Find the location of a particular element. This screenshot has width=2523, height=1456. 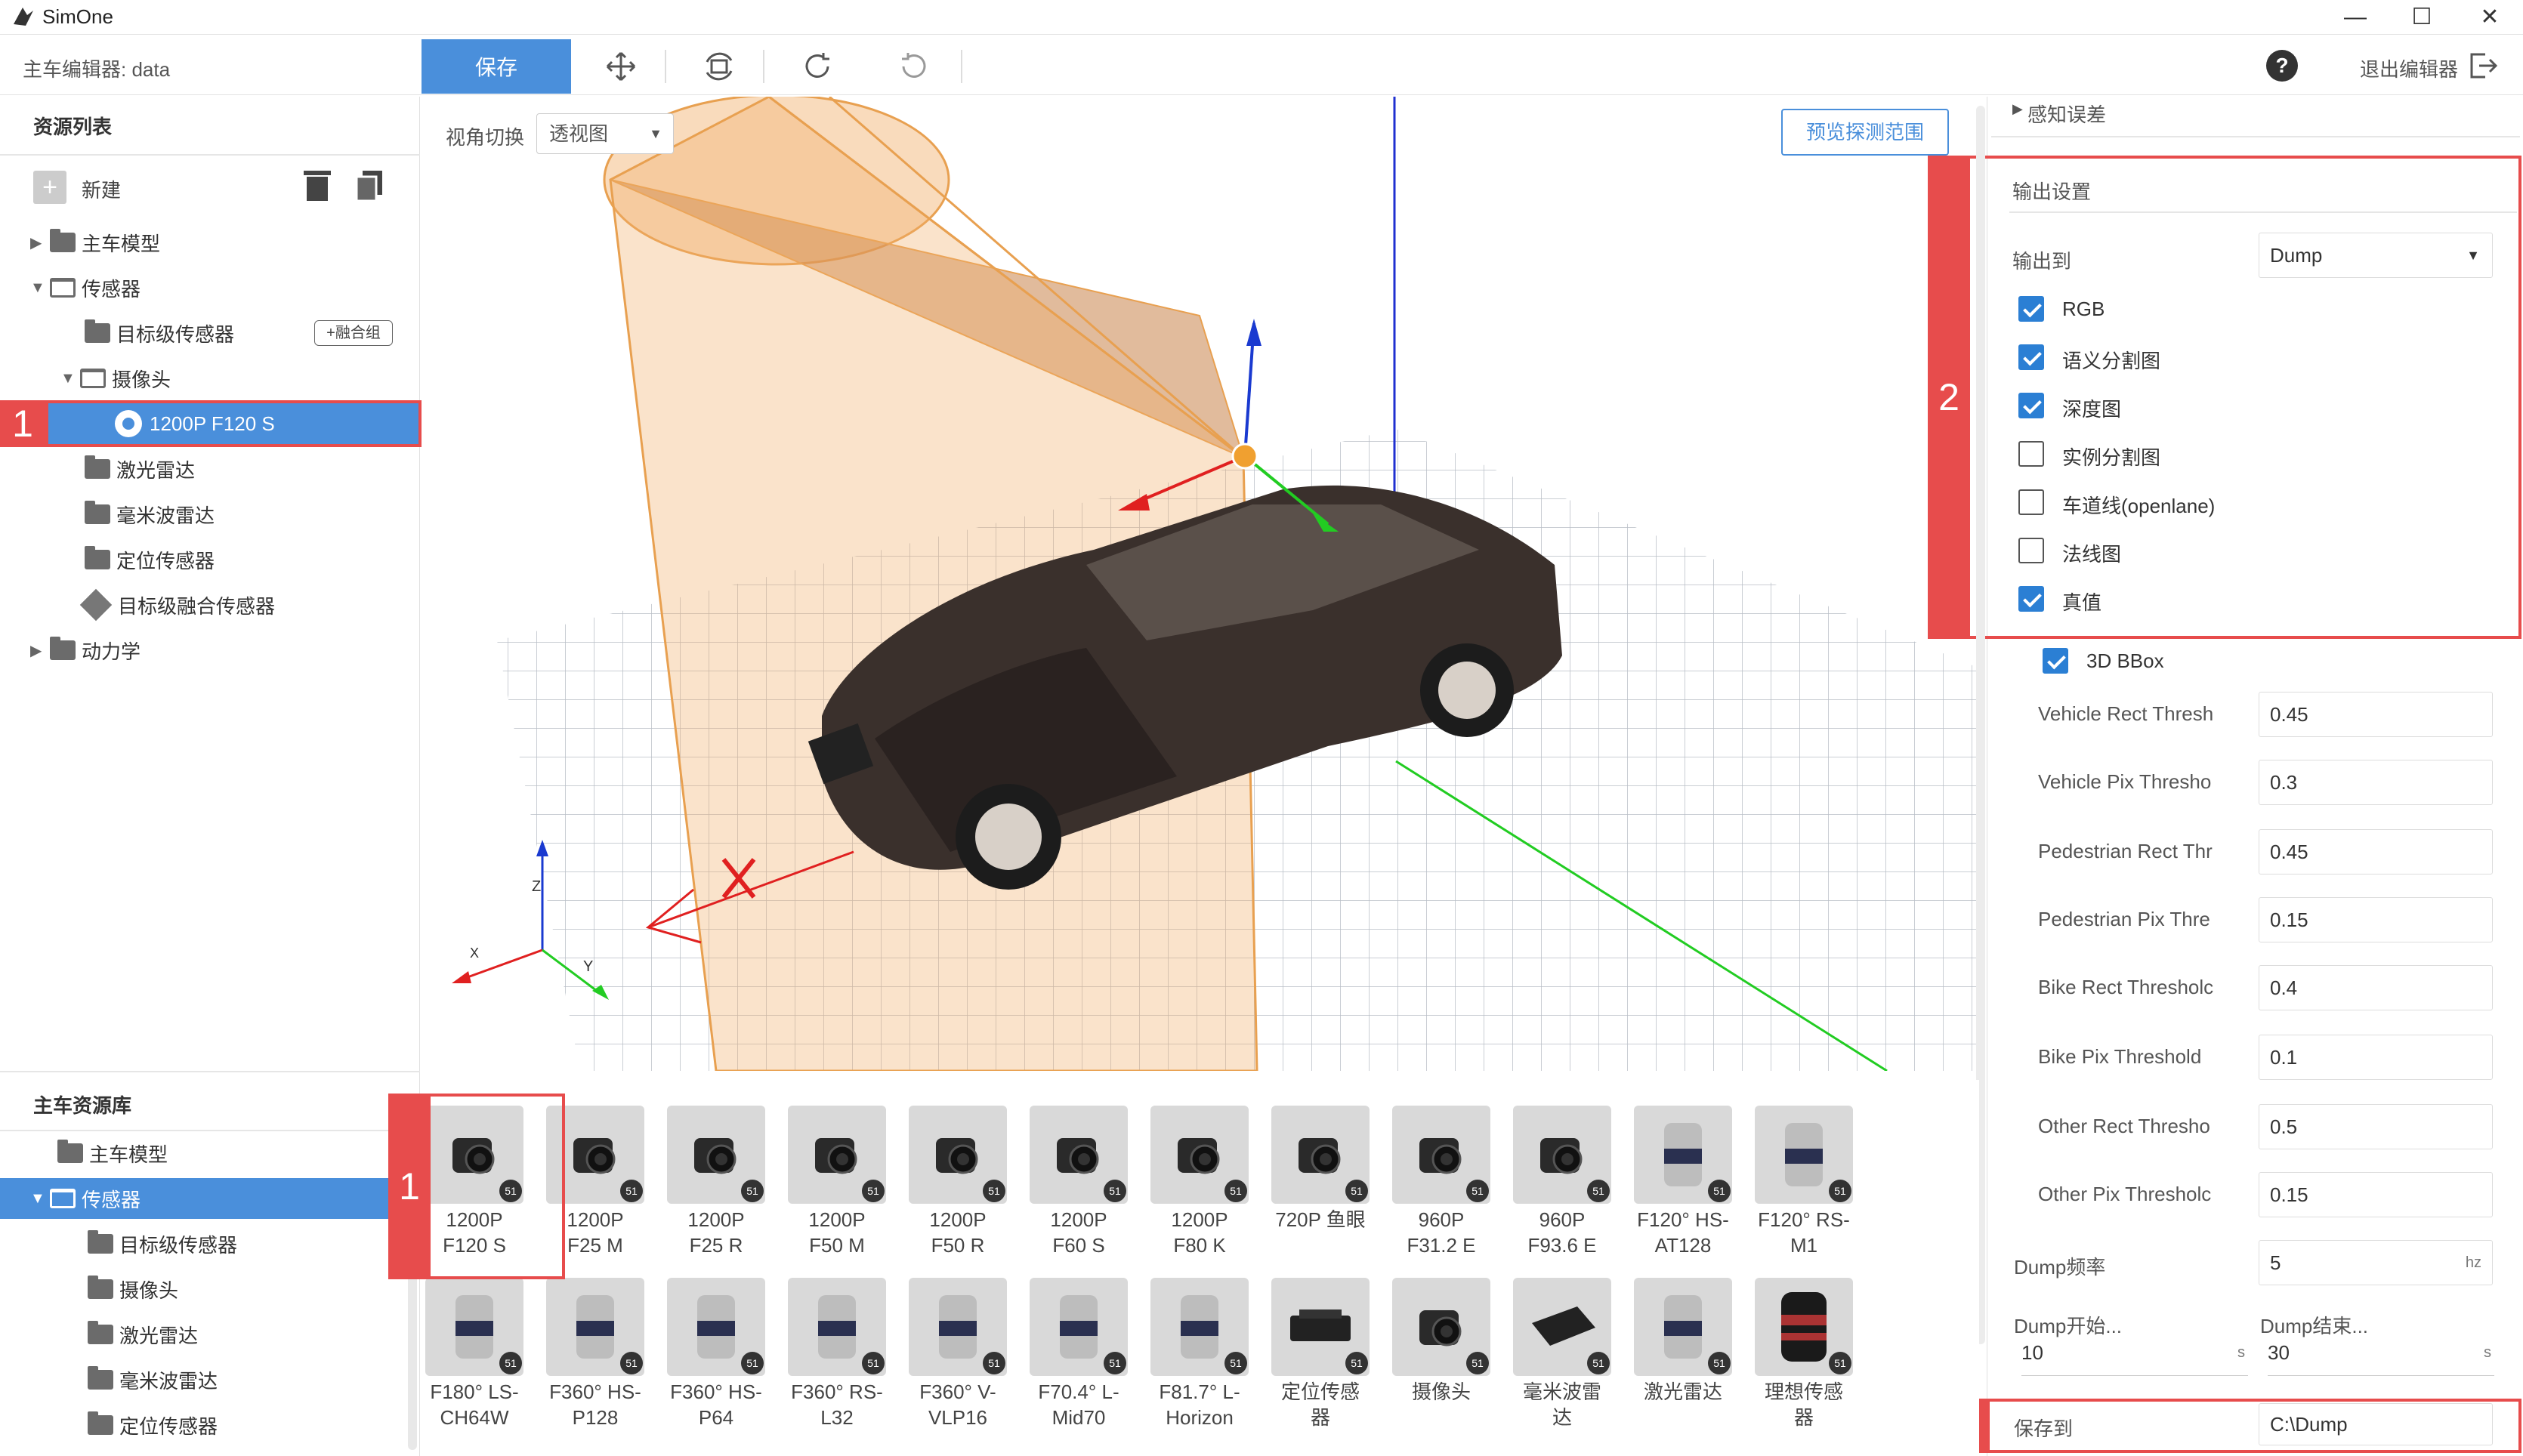

asset-tile: 51 1200P F50 R is located at coordinates (957, 1185).